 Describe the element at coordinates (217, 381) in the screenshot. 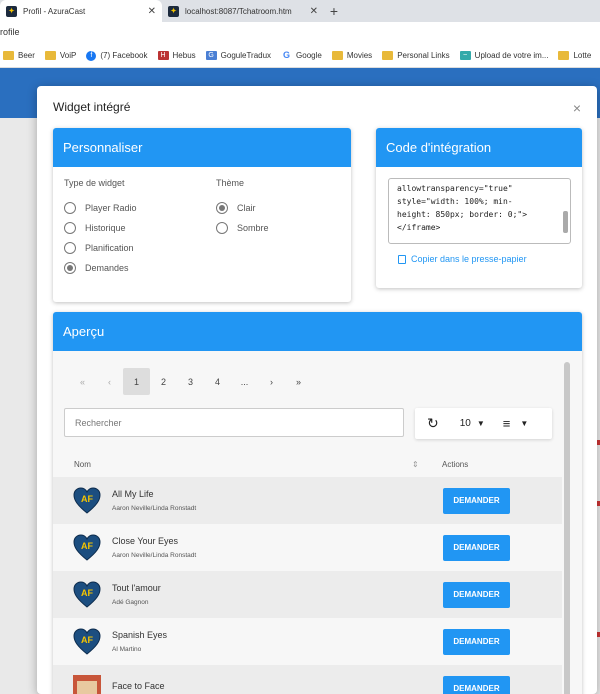

I see `page-link: 4` at that location.